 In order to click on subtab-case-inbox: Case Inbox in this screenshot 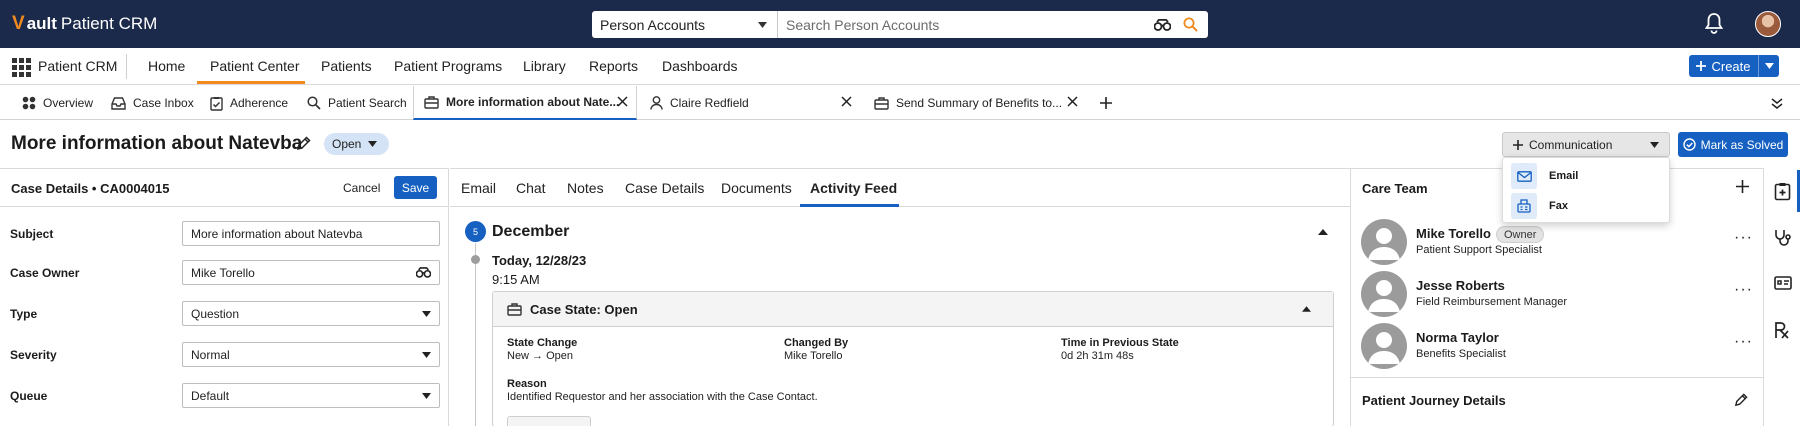, I will do `click(152, 103)`.